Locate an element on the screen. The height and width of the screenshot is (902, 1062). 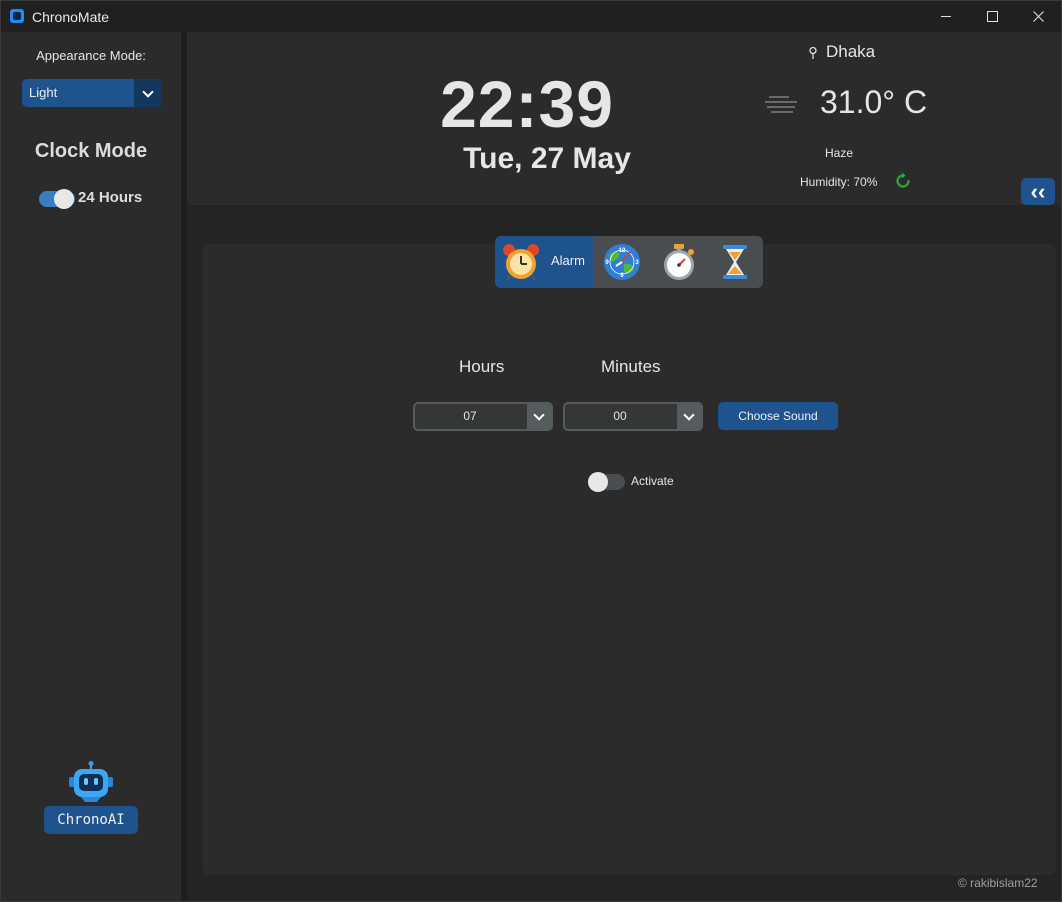
tab-timer is located at coordinates (735, 262).